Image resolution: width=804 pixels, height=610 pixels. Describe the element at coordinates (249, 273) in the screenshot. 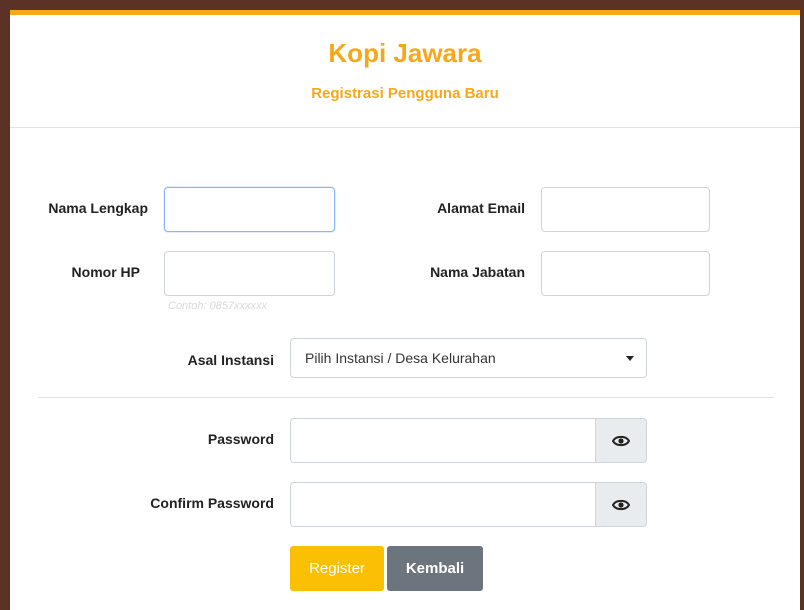

I see `phone-input` at that location.